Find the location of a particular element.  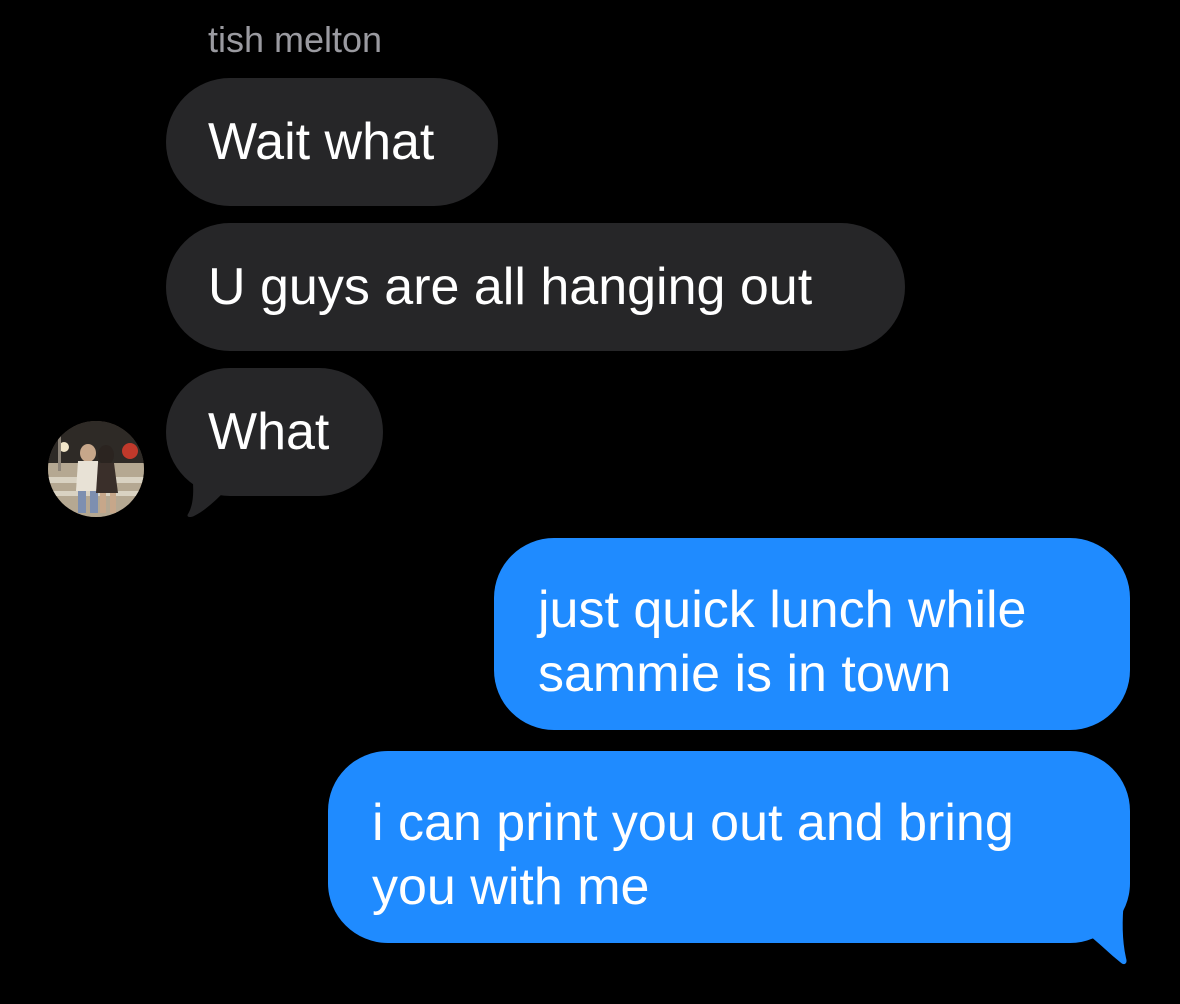

message-text: U guys are all hanging out is located at coordinates (510, 287).